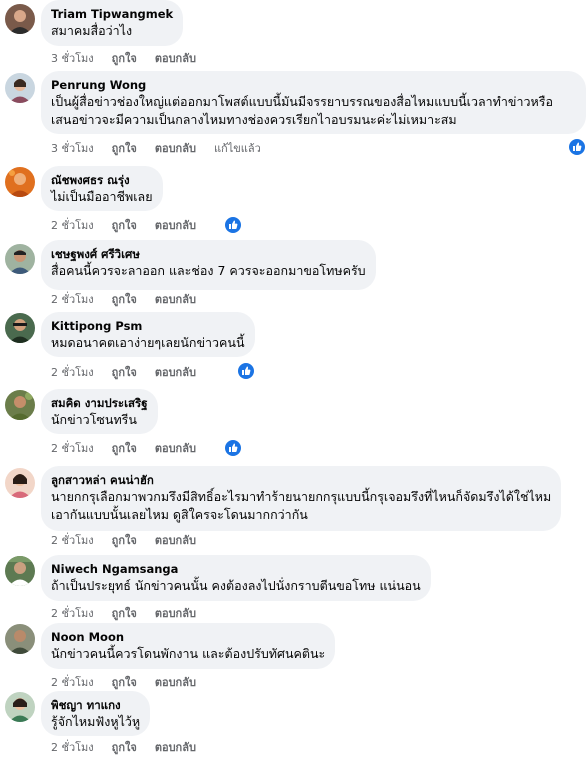 The image size is (586, 757). I want to click on comment-bubble: พิชญา ทาแกง รู้จักไหมฟังหูไว้หู, so click(96, 713).